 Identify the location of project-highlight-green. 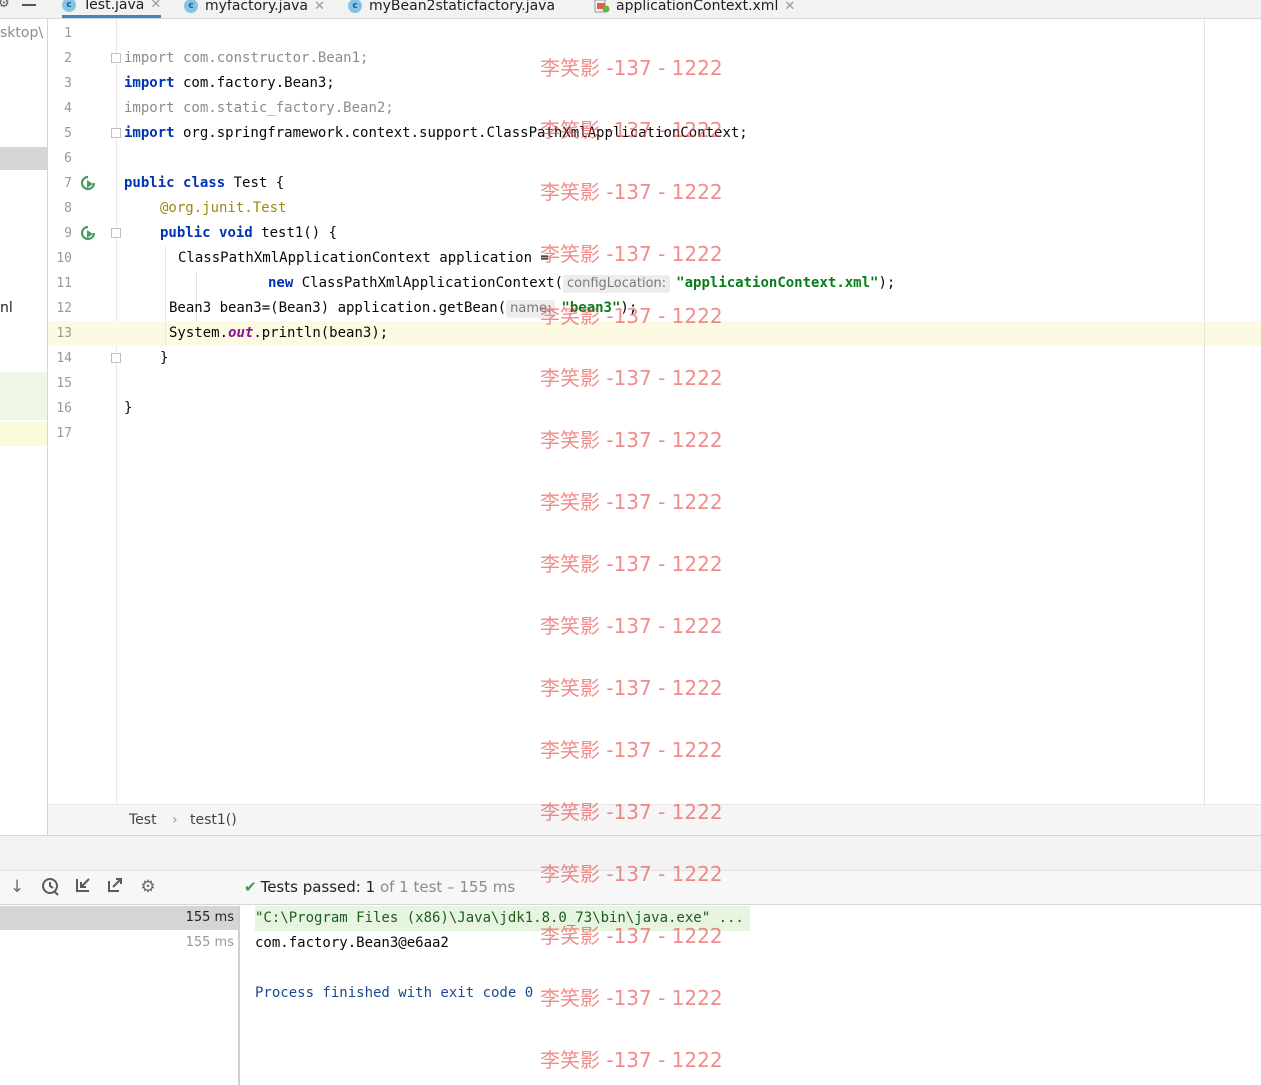
(23, 396).